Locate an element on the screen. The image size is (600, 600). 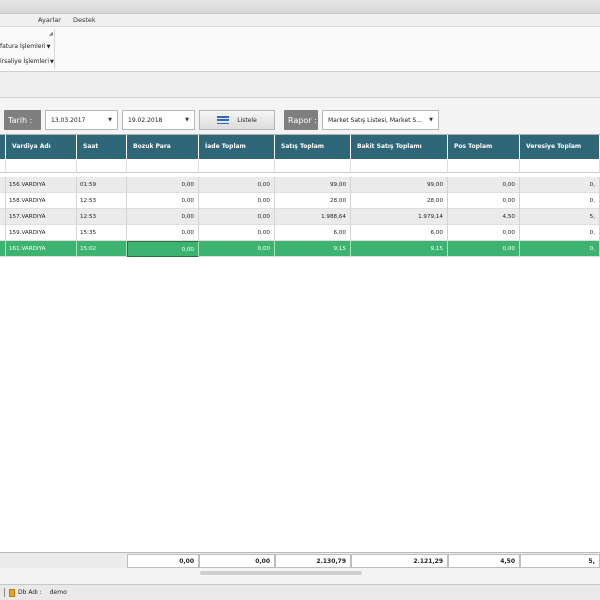
listele-label: Listele is located at coordinates (247, 120).